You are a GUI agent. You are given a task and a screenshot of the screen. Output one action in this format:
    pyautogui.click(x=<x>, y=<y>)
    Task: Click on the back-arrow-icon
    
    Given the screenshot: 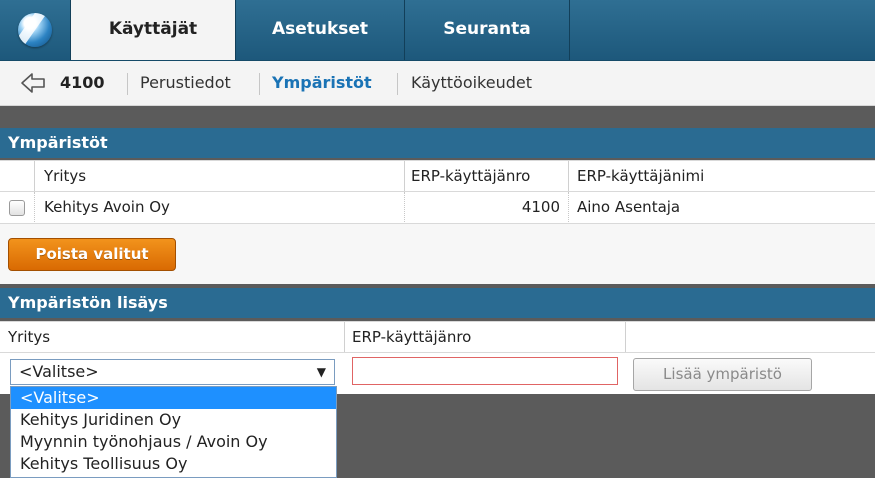 What is the action you would take?
    pyautogui.click(x=33, y=83)
    